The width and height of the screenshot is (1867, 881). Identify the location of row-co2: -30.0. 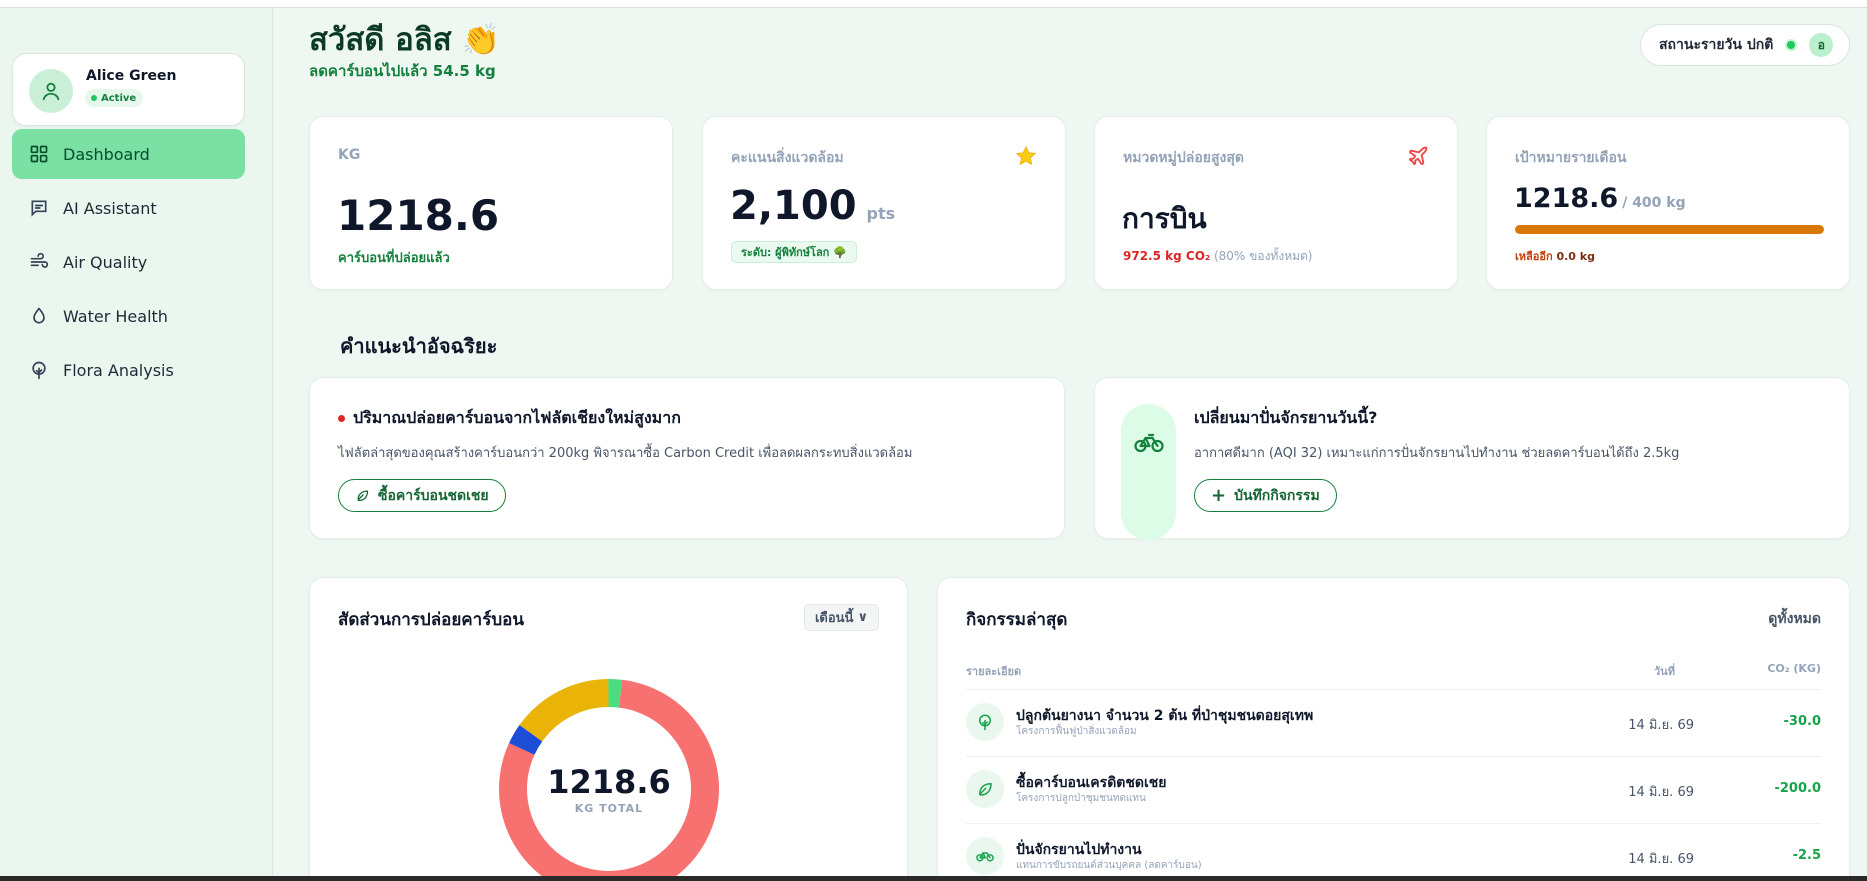
(1802, 721).